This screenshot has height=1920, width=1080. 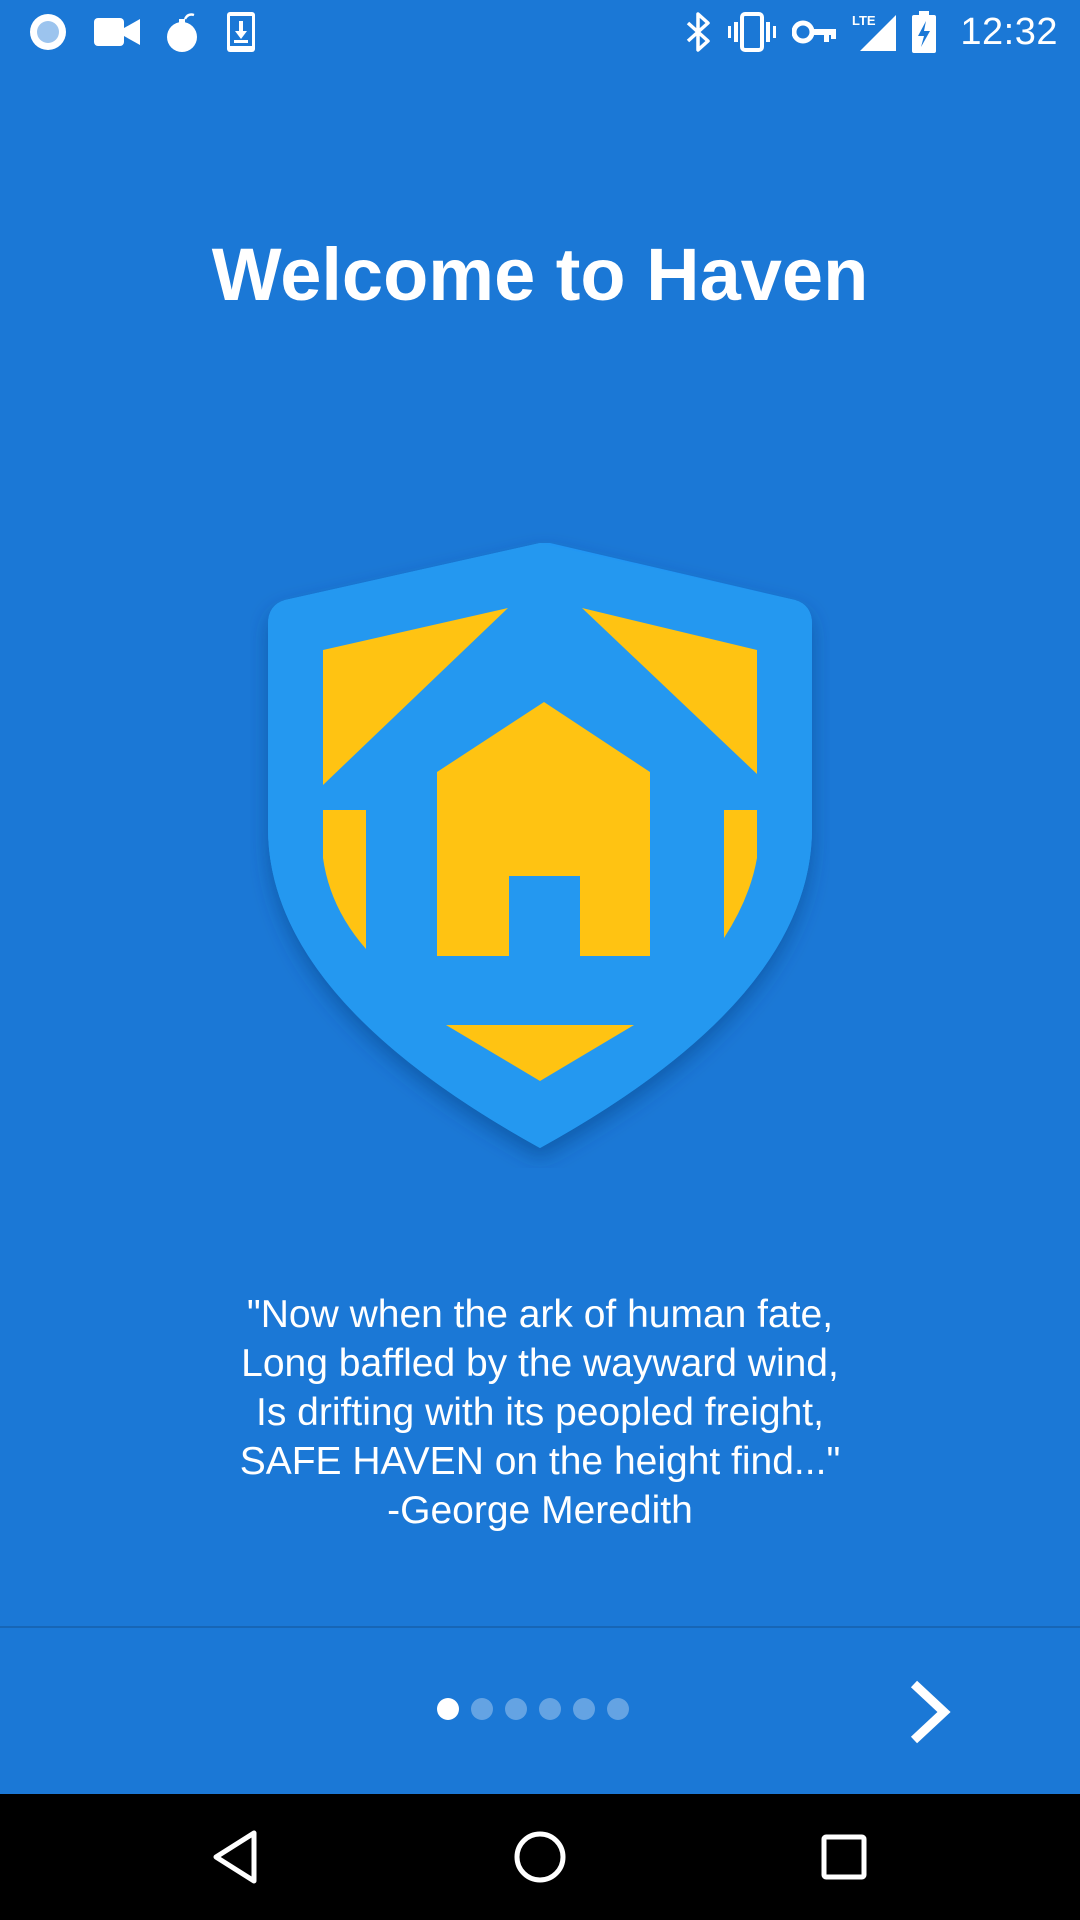 I want to click on download-icon, so click(x=241, y=32).